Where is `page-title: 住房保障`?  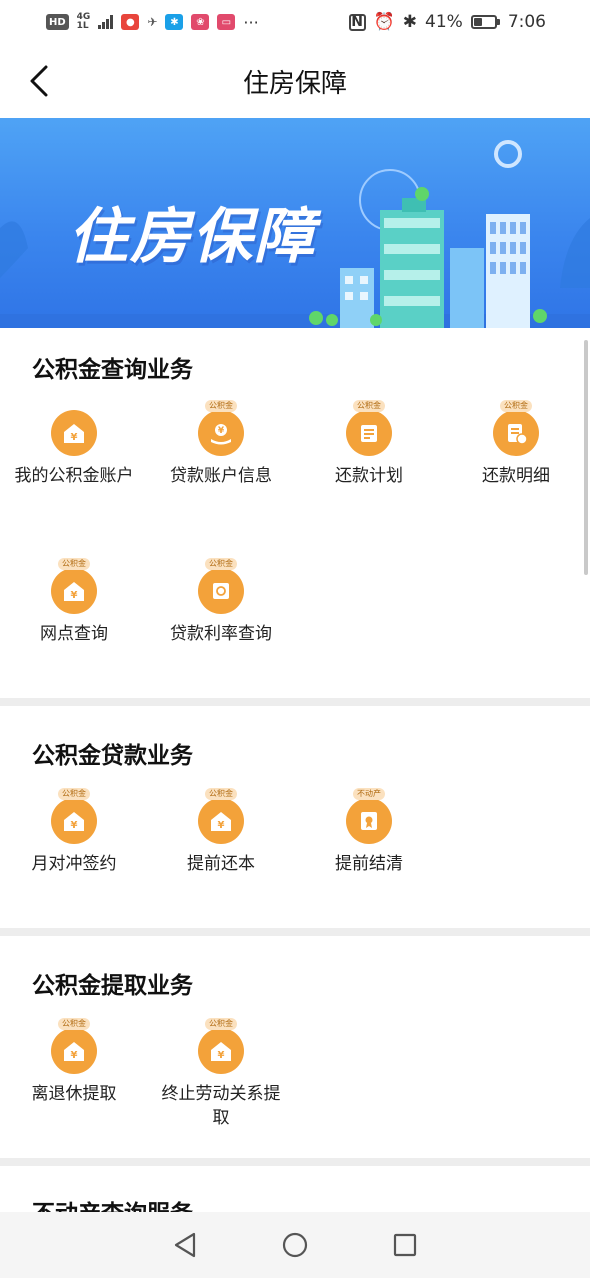
page-title: 住房保障 is located at coordinates (294, 83).